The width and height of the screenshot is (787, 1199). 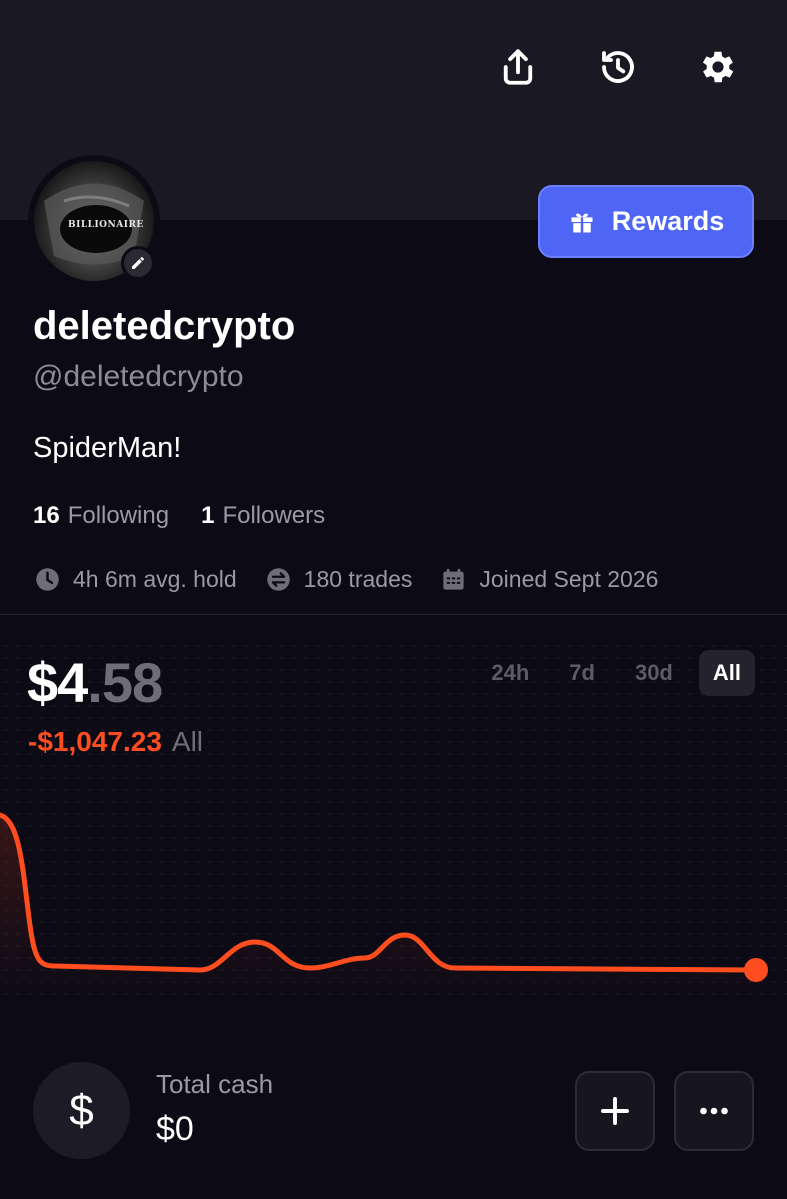 What do you see at coordinates (179, 516) in the screenshot?
I see `follow-stats: 16 Following 1 Followers` at bounding box center [179, 516].